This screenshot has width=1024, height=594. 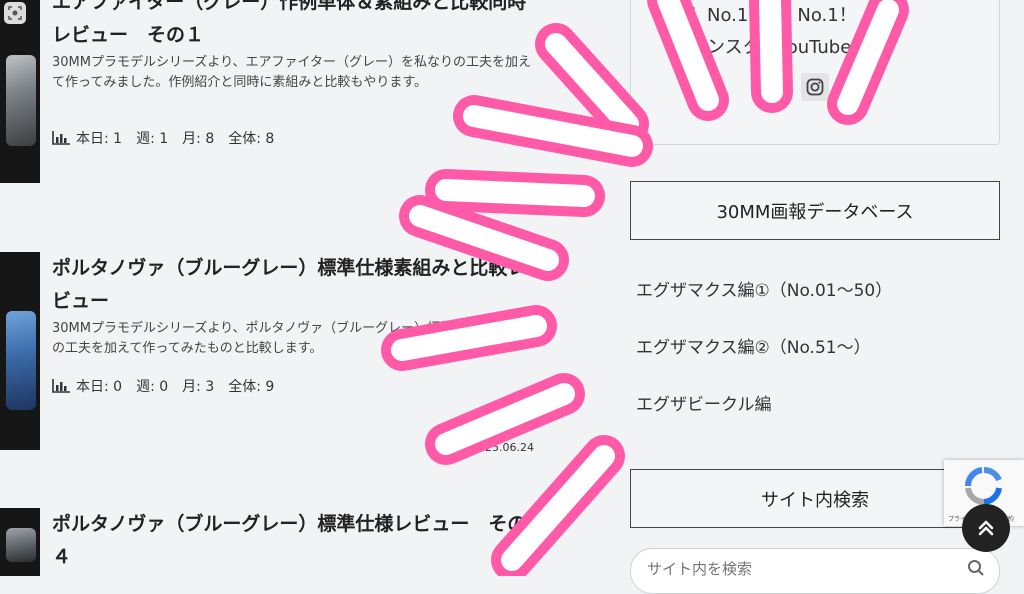 I want to click on recaptcha-icon, so click(x=983, y=486).